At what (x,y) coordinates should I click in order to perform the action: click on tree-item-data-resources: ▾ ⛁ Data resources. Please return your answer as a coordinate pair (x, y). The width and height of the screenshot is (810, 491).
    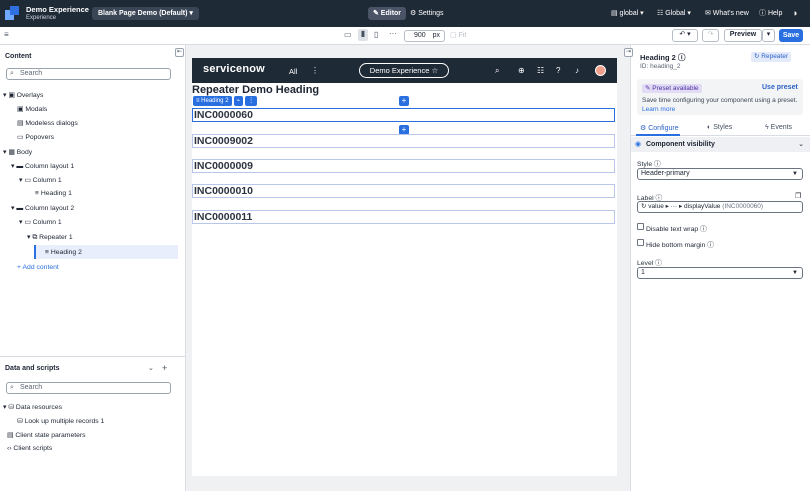
    Looking at the image, I should click on (32, 407).